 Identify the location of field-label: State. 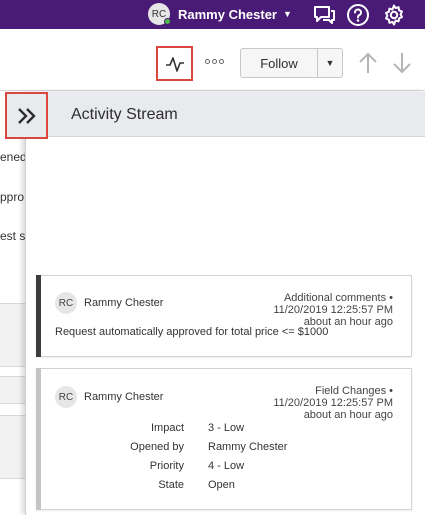
(171, 485).